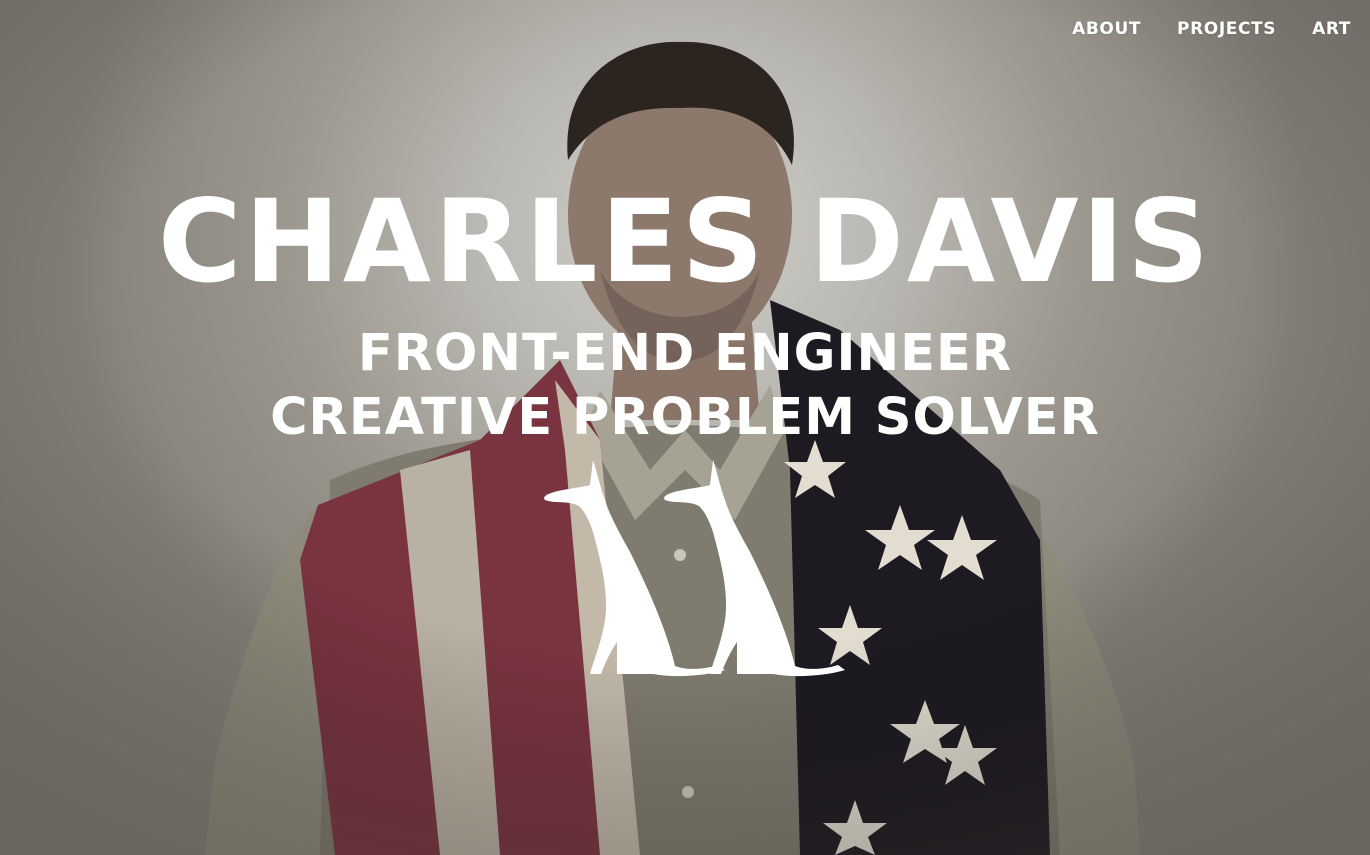 The width and height of the screenshot is (1370, 855). What do you see at coordinates (685, 417) in the screenshot?
I see `hero-subtitle-tagline: CREATIVE PROBLEM SOLVER` at bounding box center [685, 417].